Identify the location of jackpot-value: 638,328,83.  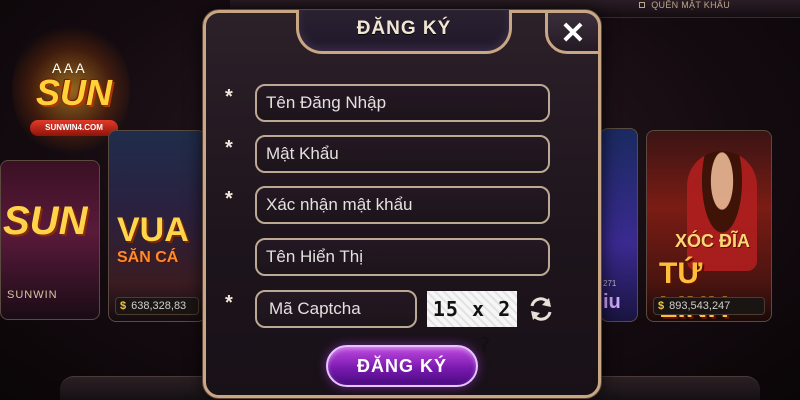
(159, 306).